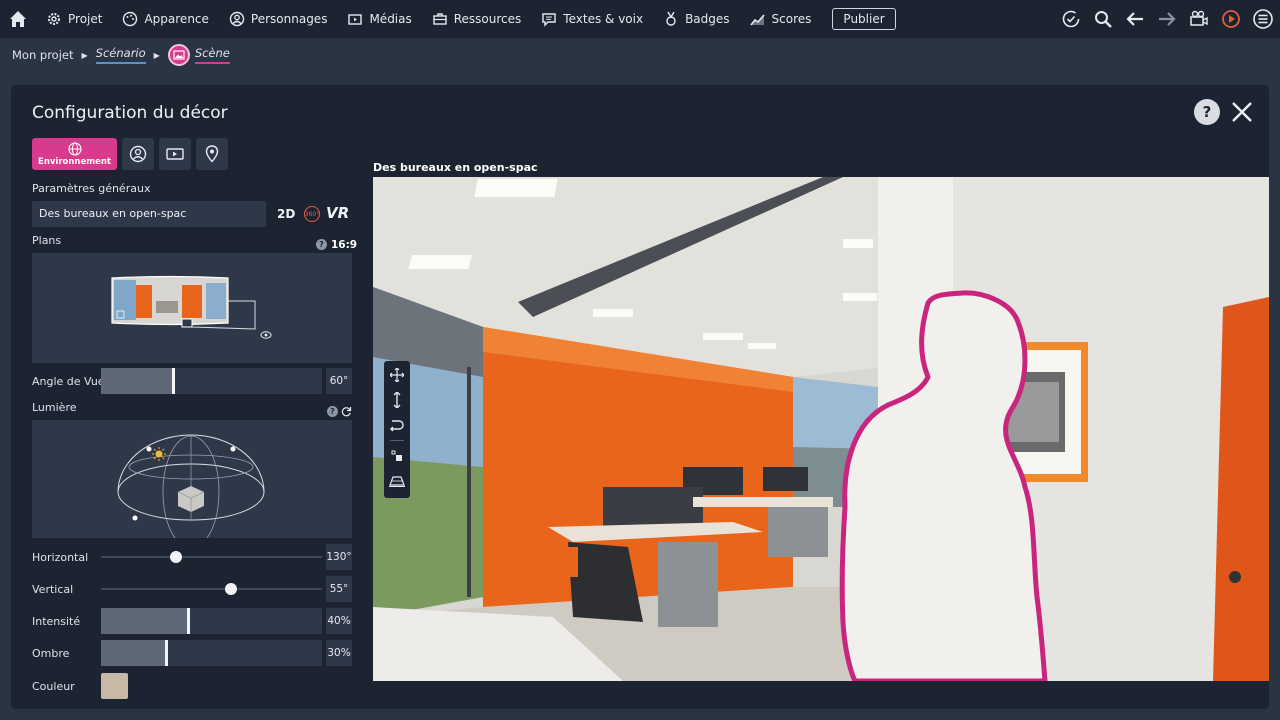  I want to click on light-help-icon: ?, so click(332, 411).